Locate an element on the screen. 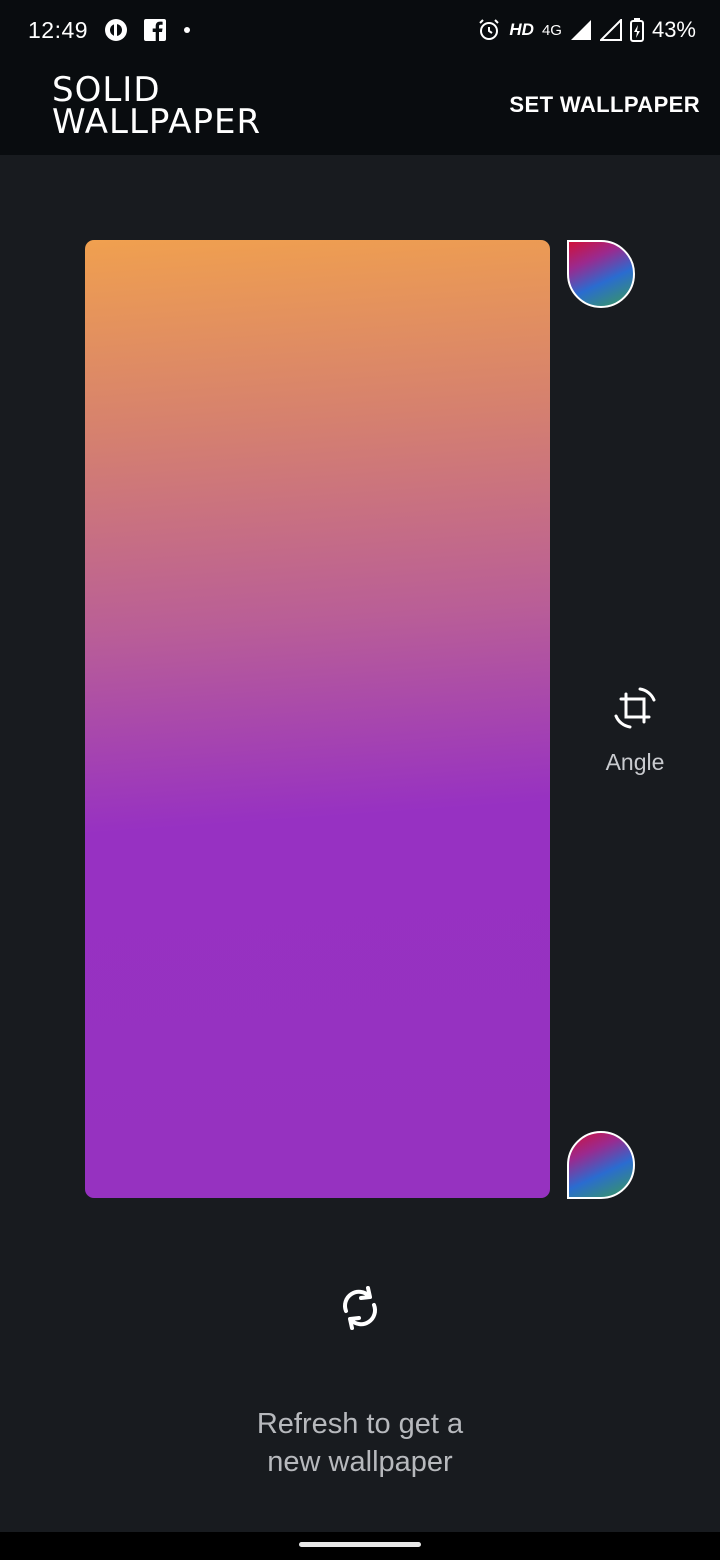 This screenshot has height=1560, width=720. app-logo: SOLID WALLPAPER is located at coordinates (157, 107).